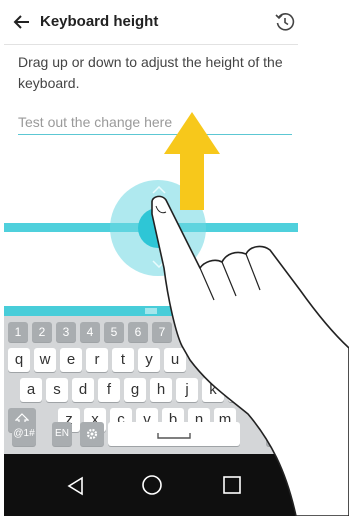 Image resolution: width=349 pixels, height=516 pixels. I want to click on chevron-down-icon, so click(159, 264).